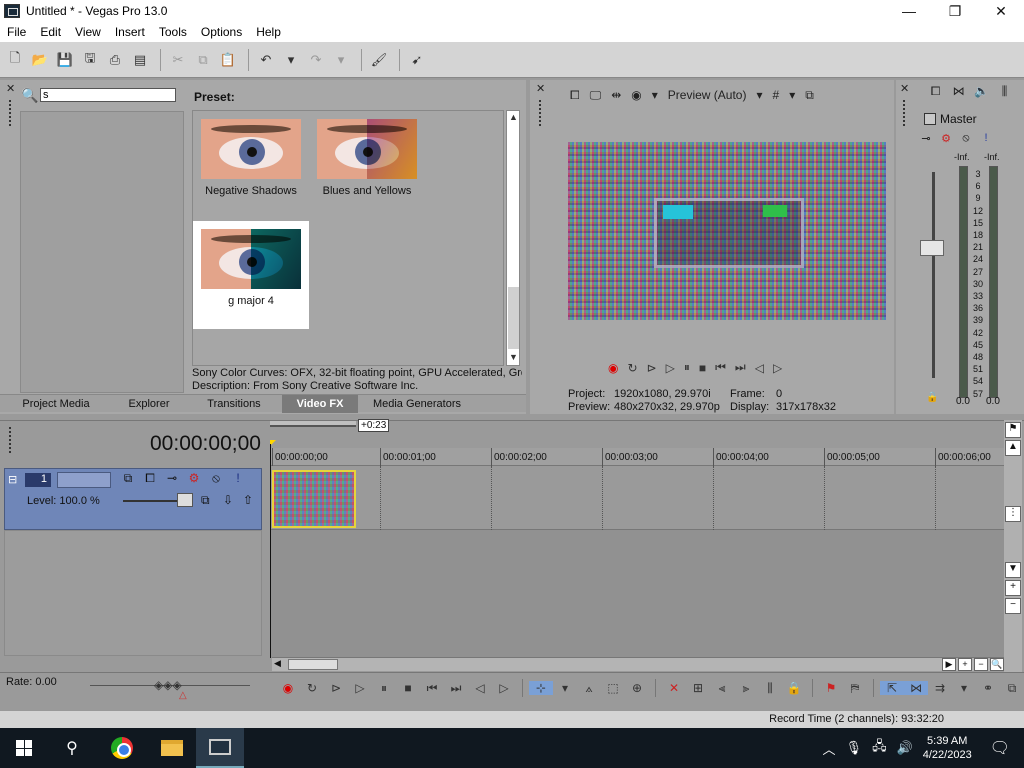 The image size is (1024, 768). What do you see at coordinates (809, 95) in the screenshot?
I see `copy-snapshot-icon: ⧉` at bounding box center [809, 95].